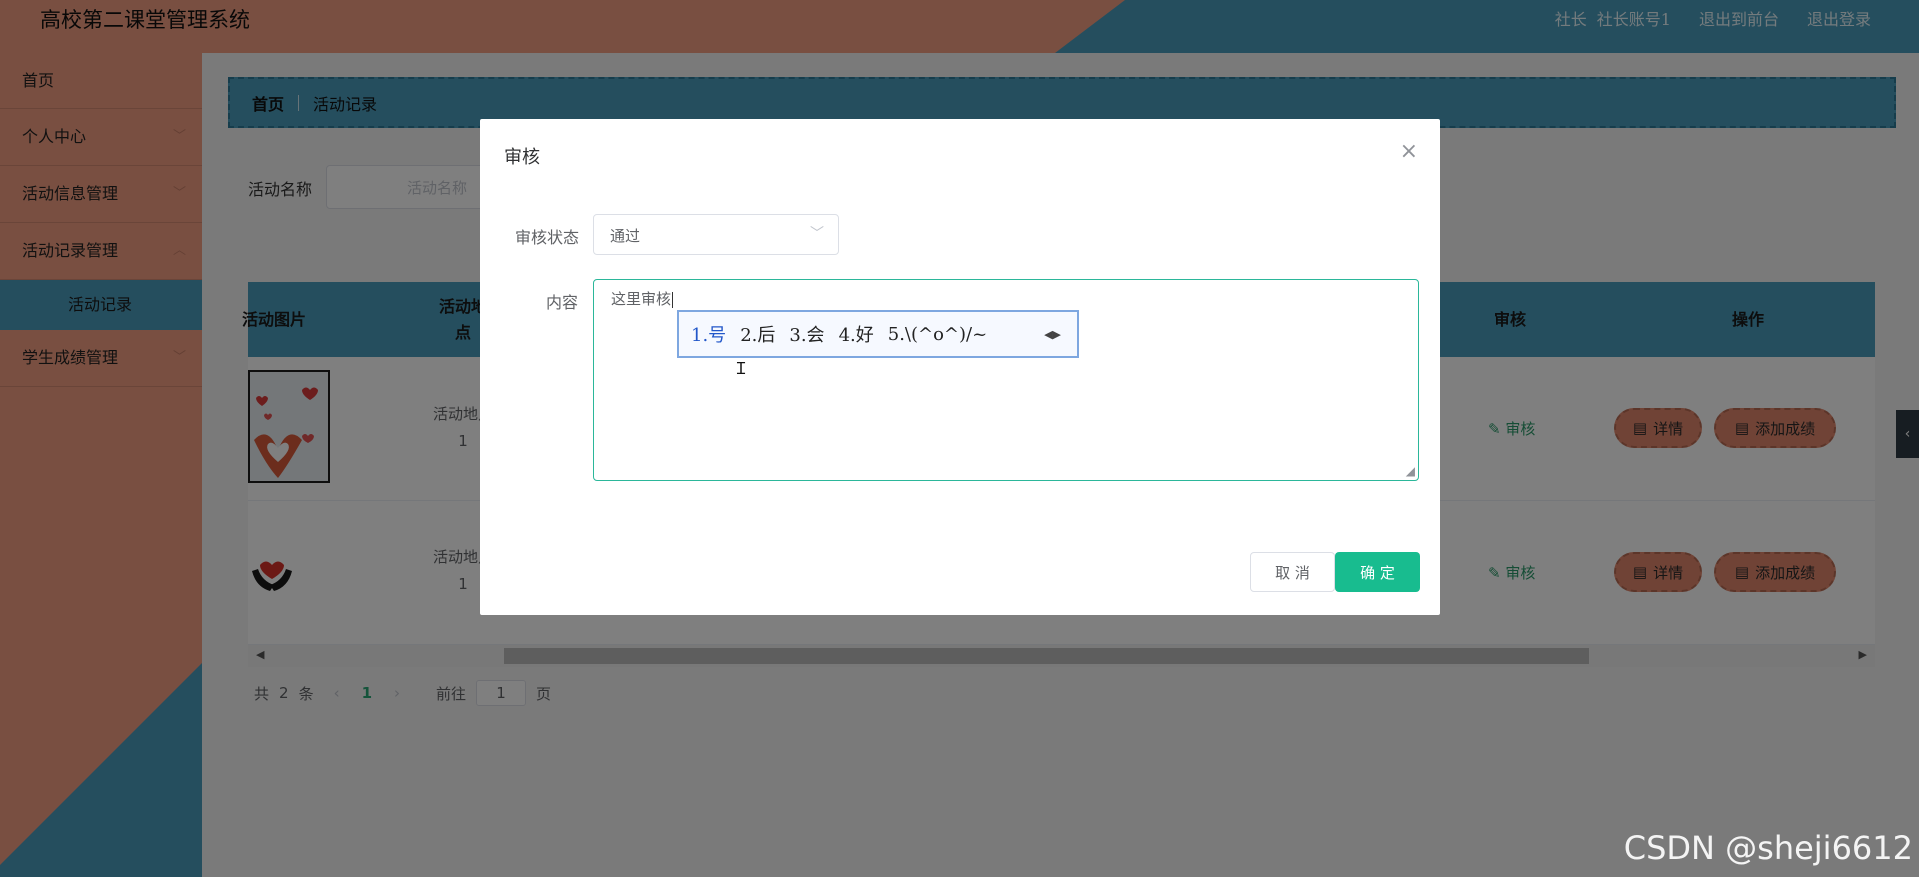 This screenshot has width=1919, height=877. Describe the element at coordinates (625, 236) in the screenshot. I see `audit-status-value: 通过` at that location.